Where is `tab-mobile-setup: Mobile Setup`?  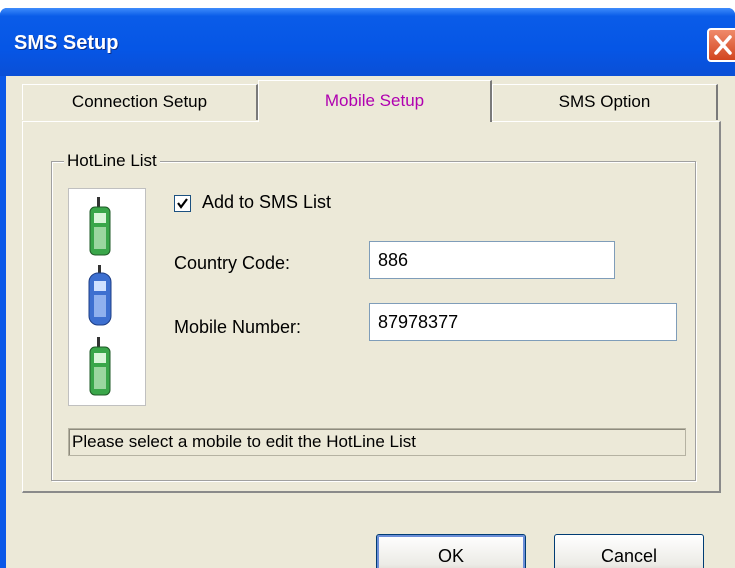 tab-mobile-setup: Mobile Setup is located at coordinates (375, 101).